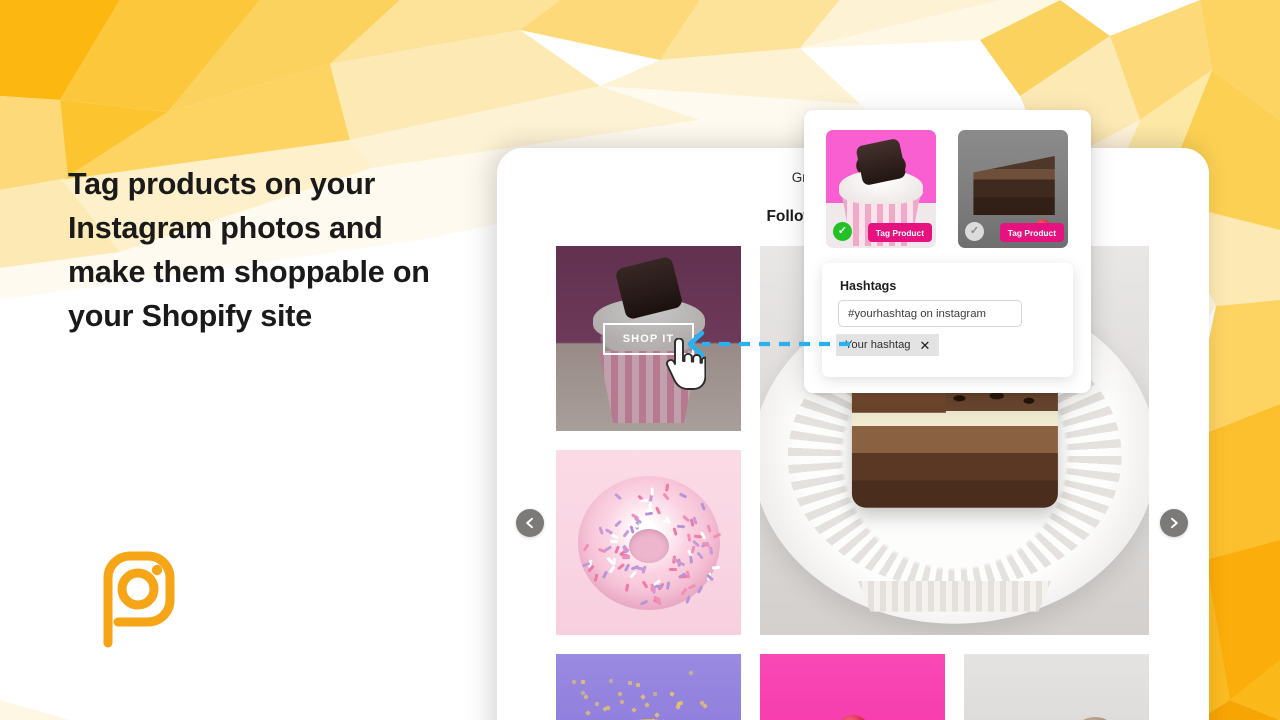 The width and height of the screenshot is (1280, 720). I want to click on carousel-next-button, so click(1174, 523).